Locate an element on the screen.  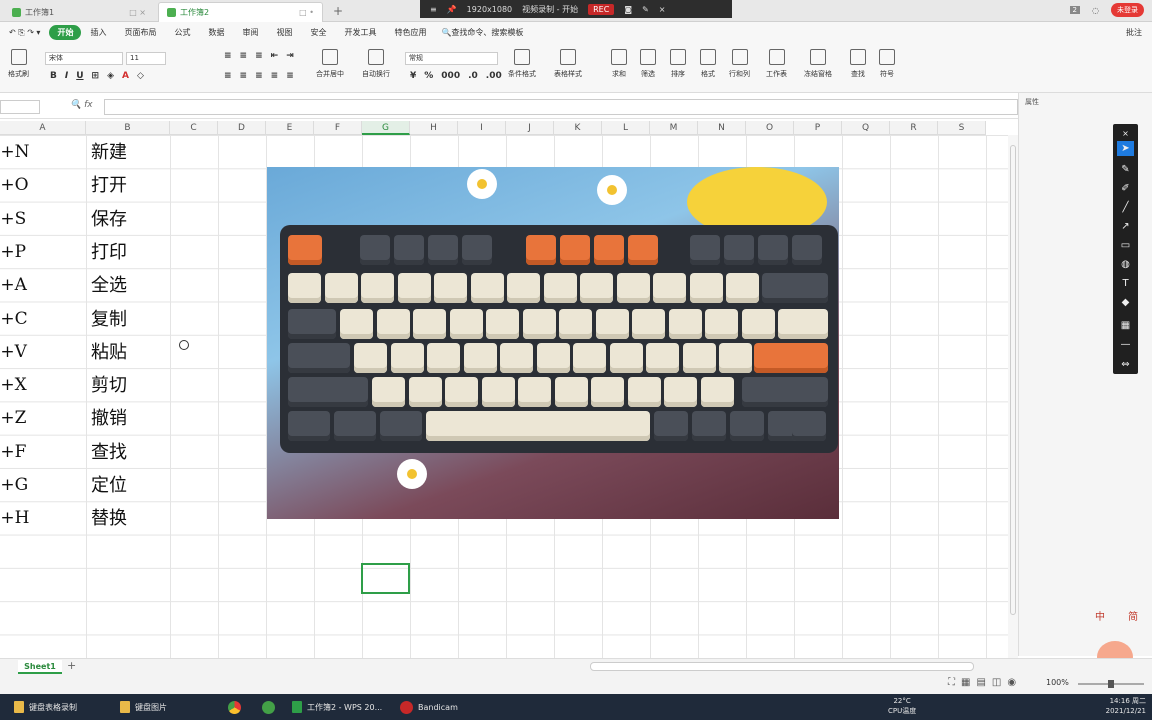
align-top-icon: ≡ is located at coordinates (228, 56).